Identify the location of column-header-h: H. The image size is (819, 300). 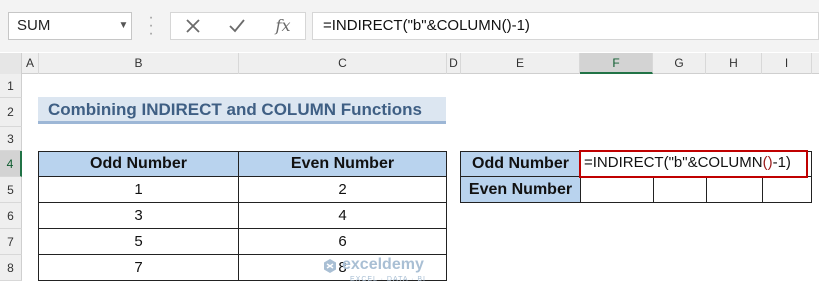
(734, 63).